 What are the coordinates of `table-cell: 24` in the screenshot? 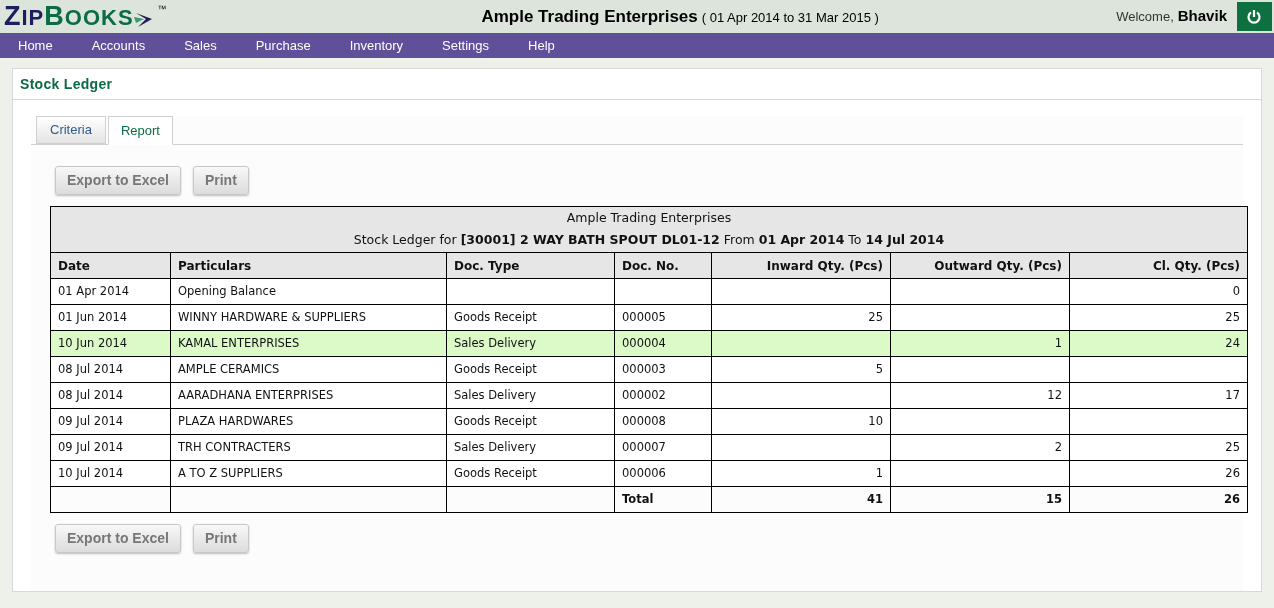 It's located at (1158, 343).